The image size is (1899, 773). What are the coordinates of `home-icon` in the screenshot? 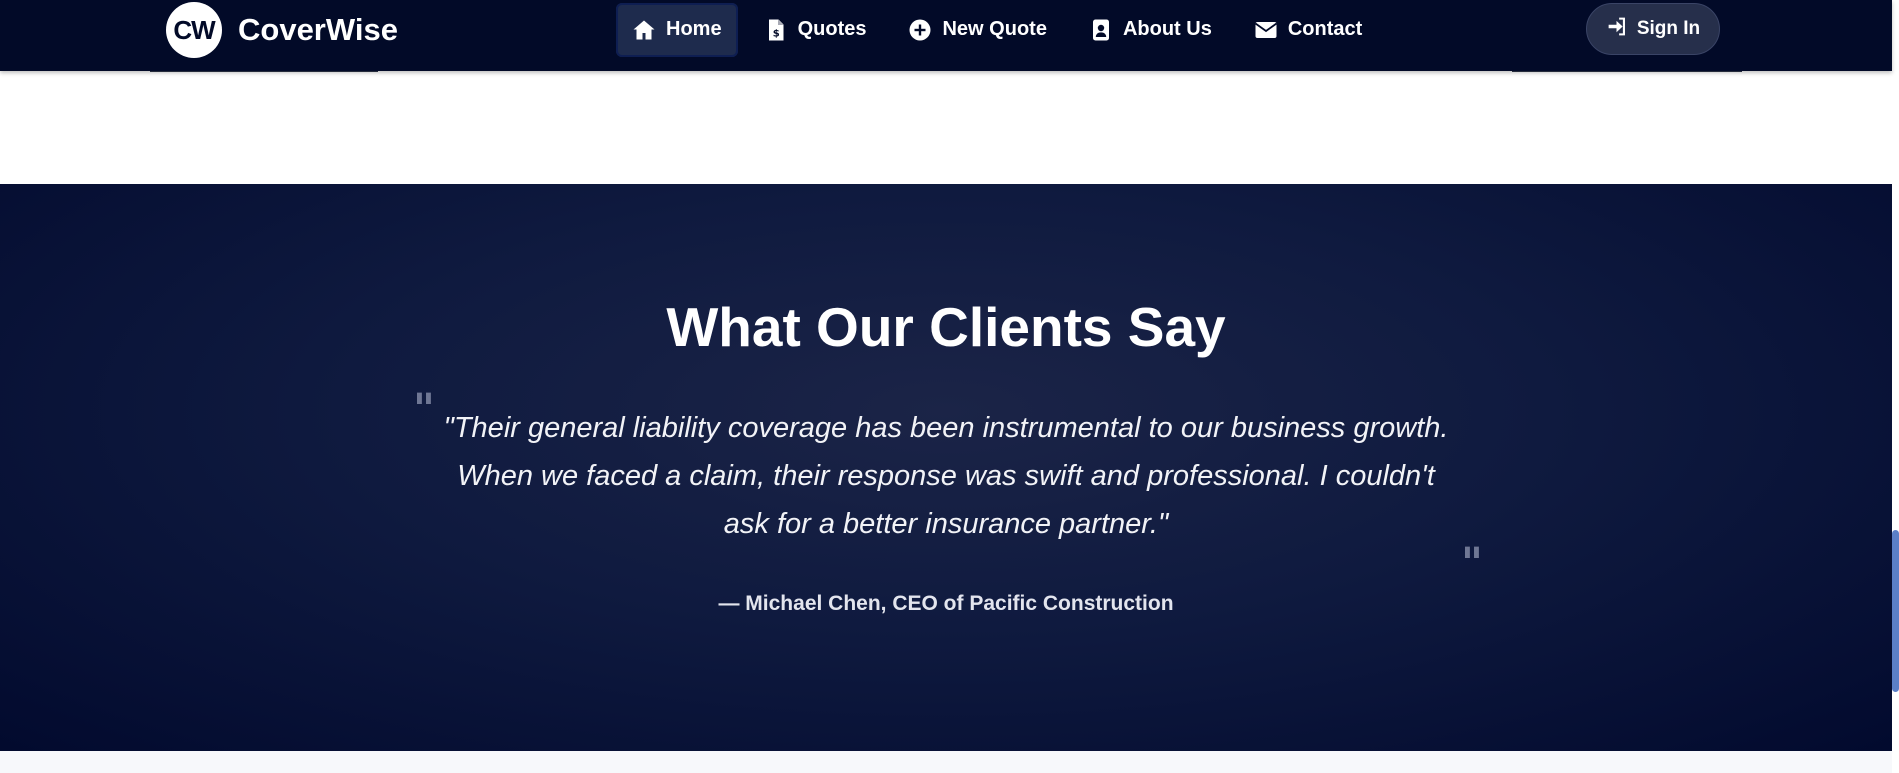 It's located at (644, 30).